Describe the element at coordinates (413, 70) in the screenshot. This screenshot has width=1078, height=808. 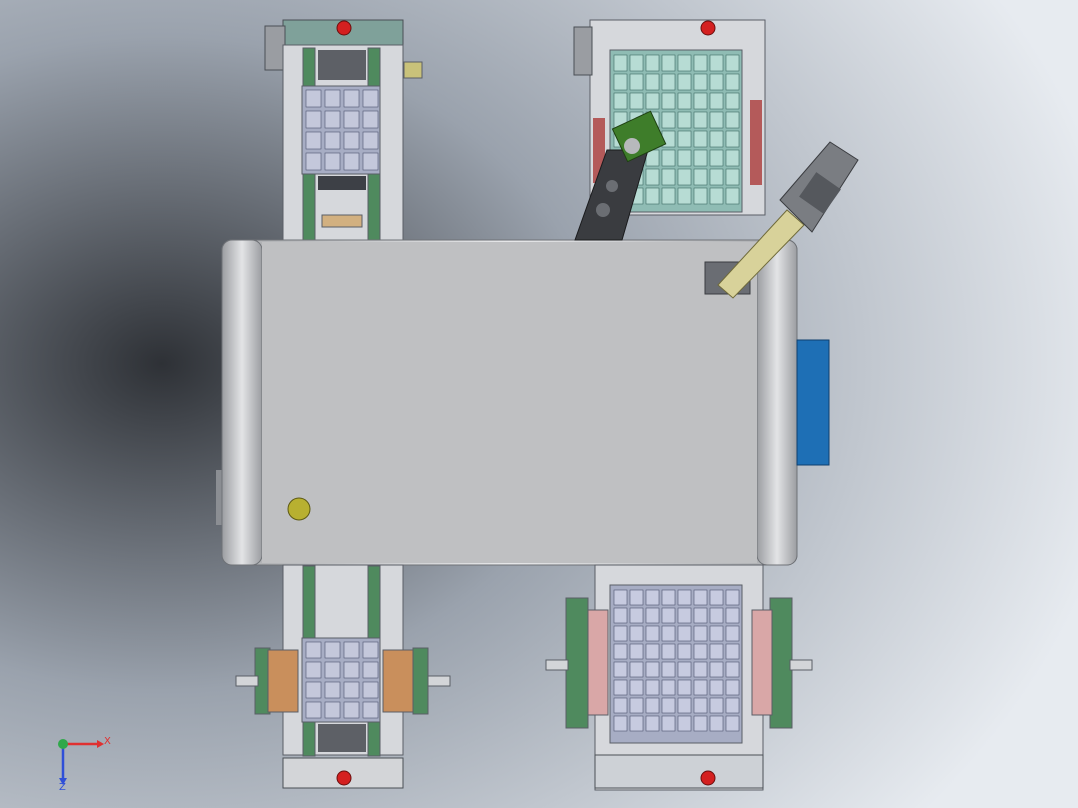
I see `side-sensor` at that location.